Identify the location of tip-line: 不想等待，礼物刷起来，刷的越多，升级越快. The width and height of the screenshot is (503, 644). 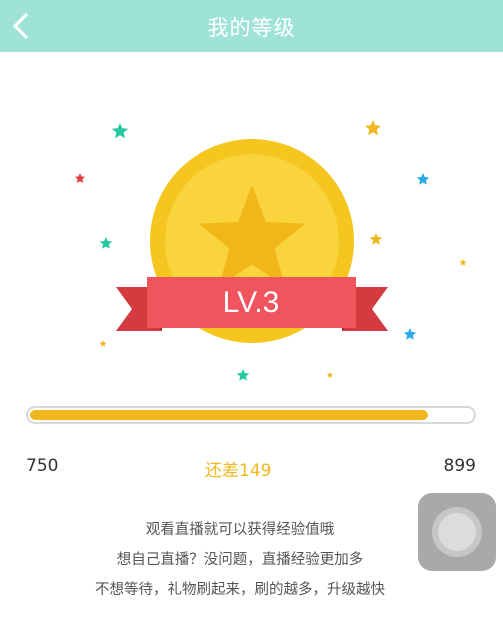
(240, 590).